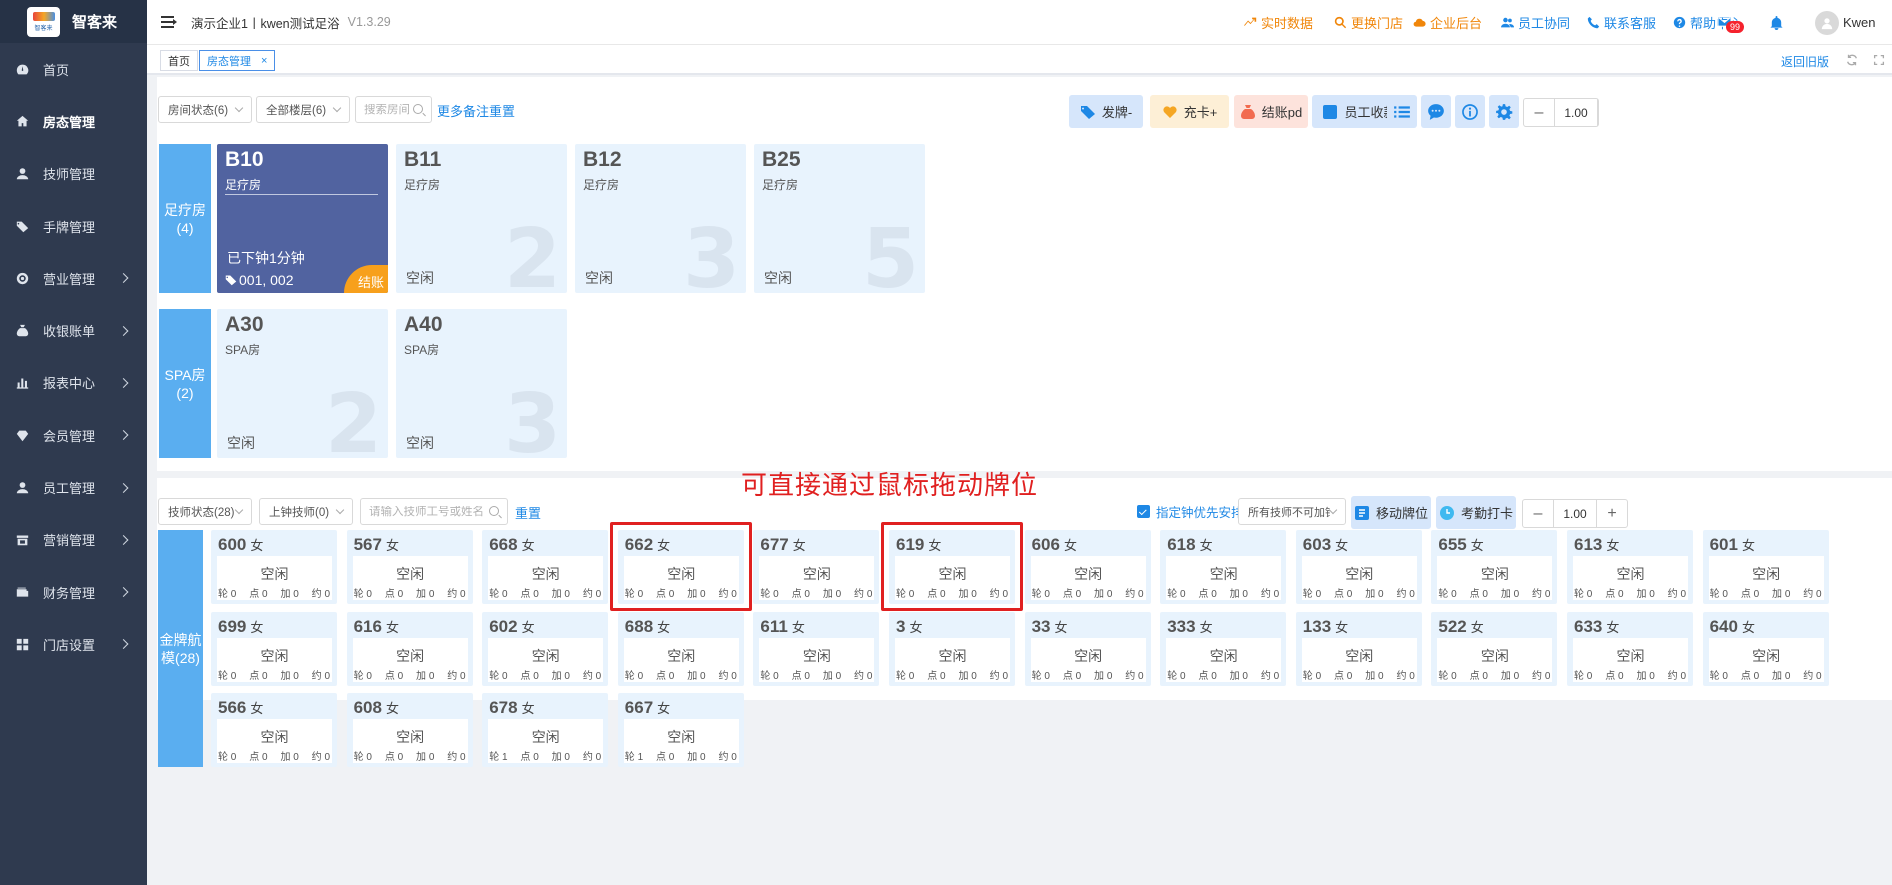  Describe the element at coordinates (680, 730) in the screenshot. I see `tech-card: 667 女空闲轮 1 点 0 加 0 约 0` at that location.